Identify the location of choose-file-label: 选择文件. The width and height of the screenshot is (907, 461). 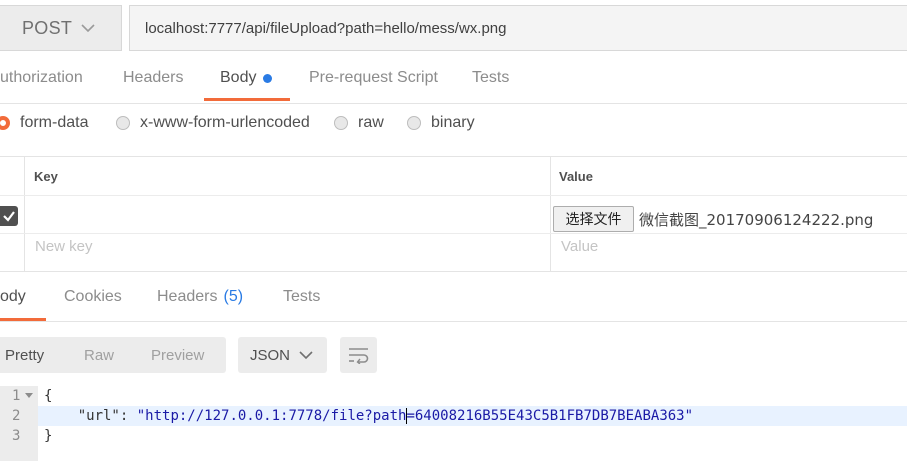
(593, 220).